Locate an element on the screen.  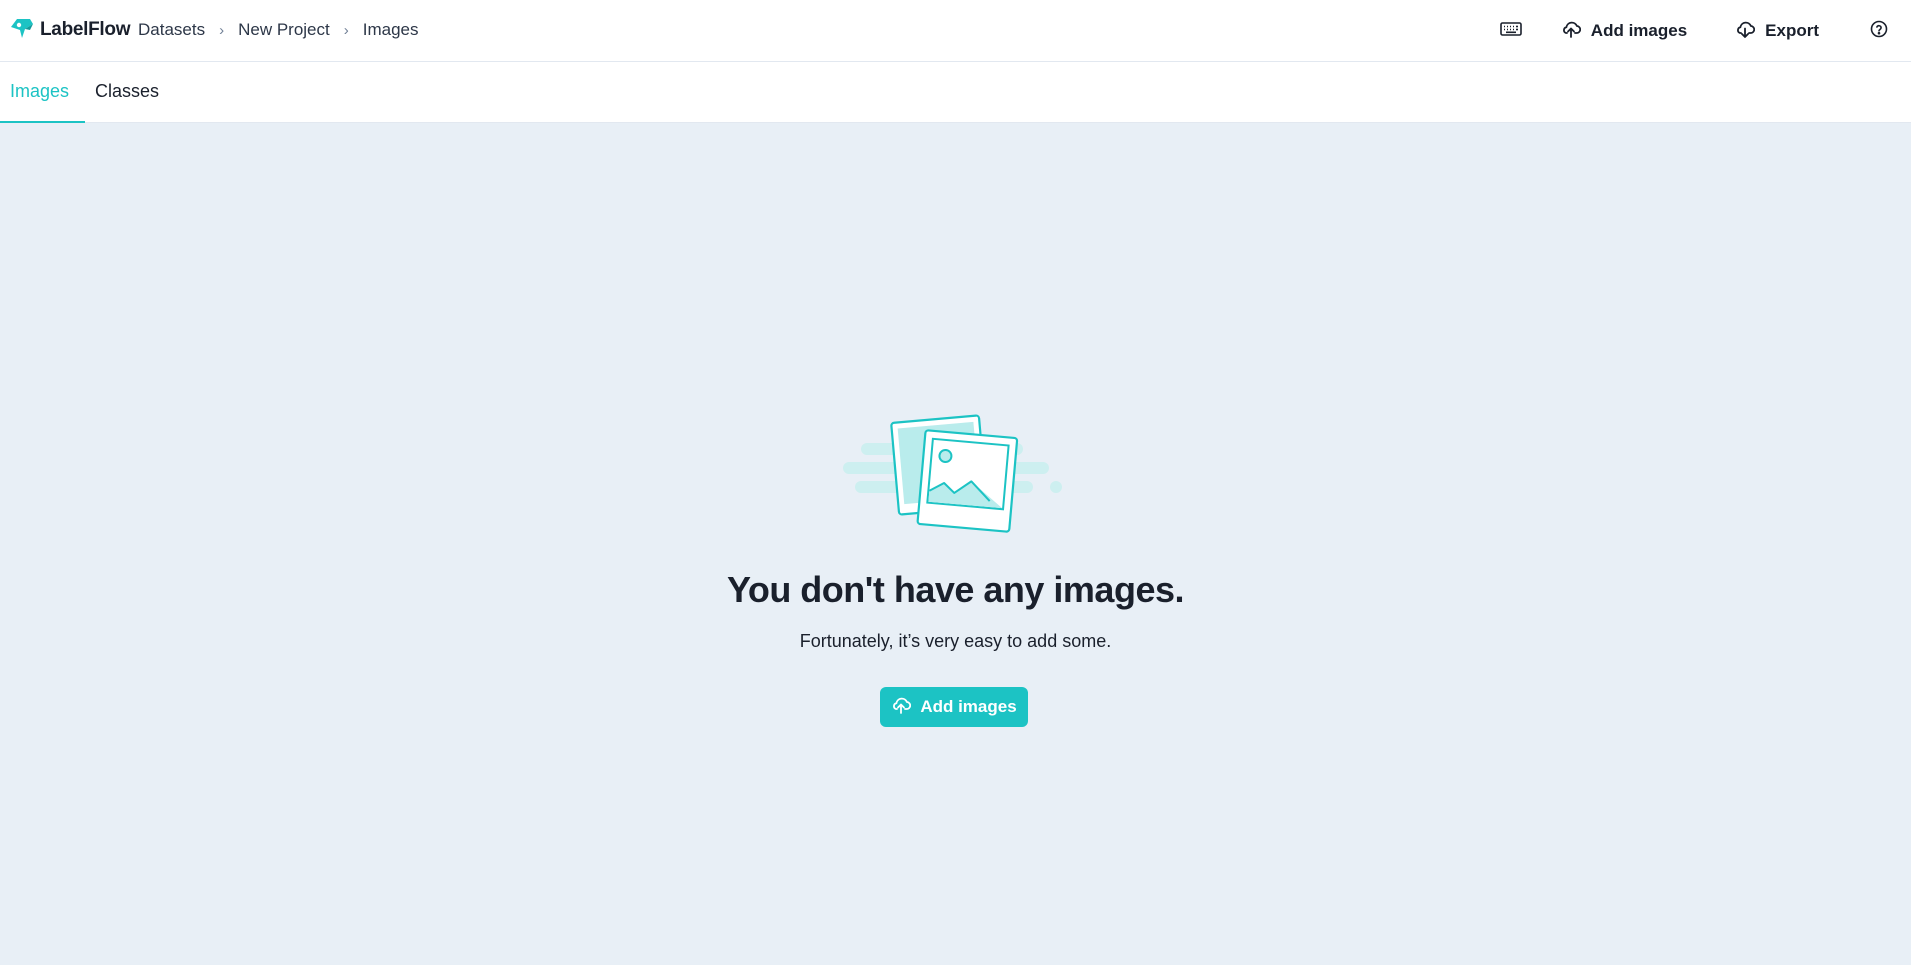
toolbar-actions: Add images Export is located at coordinates (1701, 31).